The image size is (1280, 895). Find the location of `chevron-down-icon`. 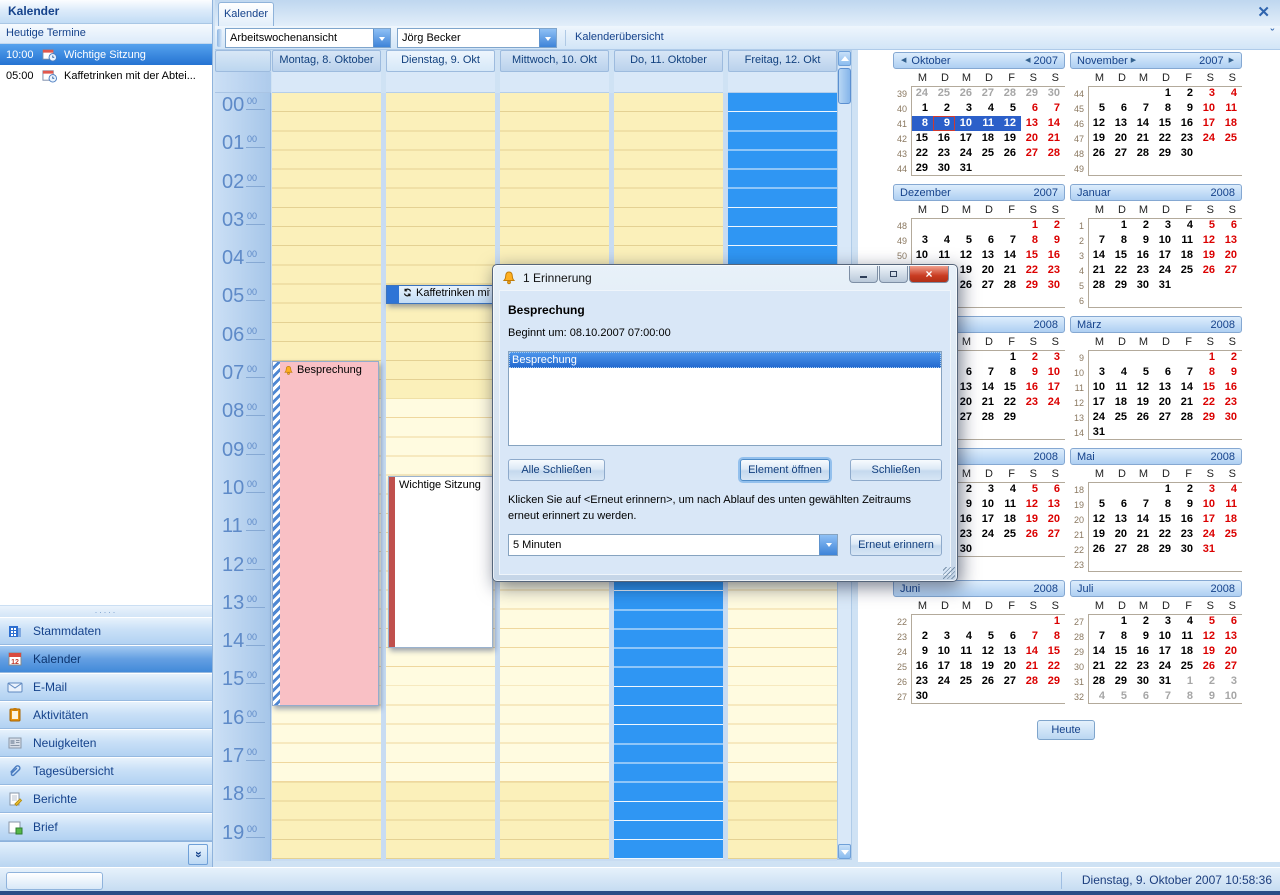

chevron-down-icon is located at coordinates (547, 38).